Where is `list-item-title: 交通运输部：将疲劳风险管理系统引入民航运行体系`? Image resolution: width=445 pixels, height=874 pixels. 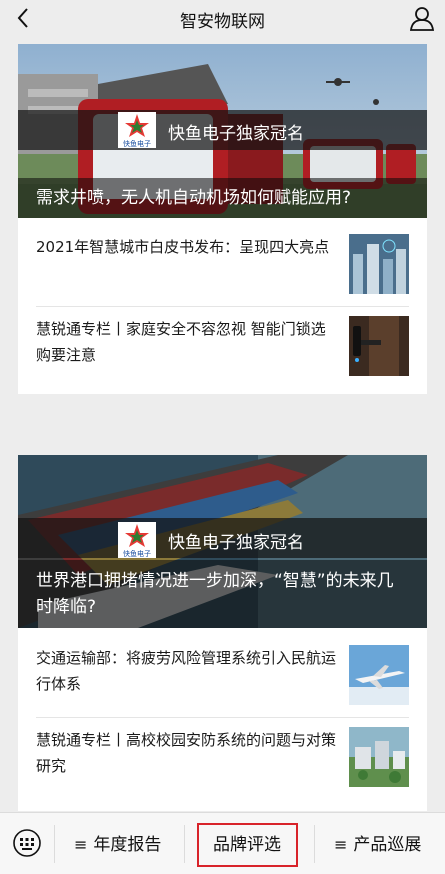 list-item-title: 交通运输部：将疲劳风险管理系统引入民航运行体系 is located at coordinates (186, 671).